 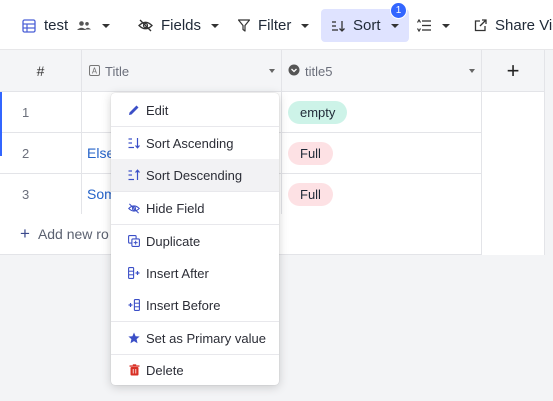 What do you see at coordinates (173, 241) in the screenshot?
I see `menu-item-label: Duplicate` at bounding box center [173, 241].